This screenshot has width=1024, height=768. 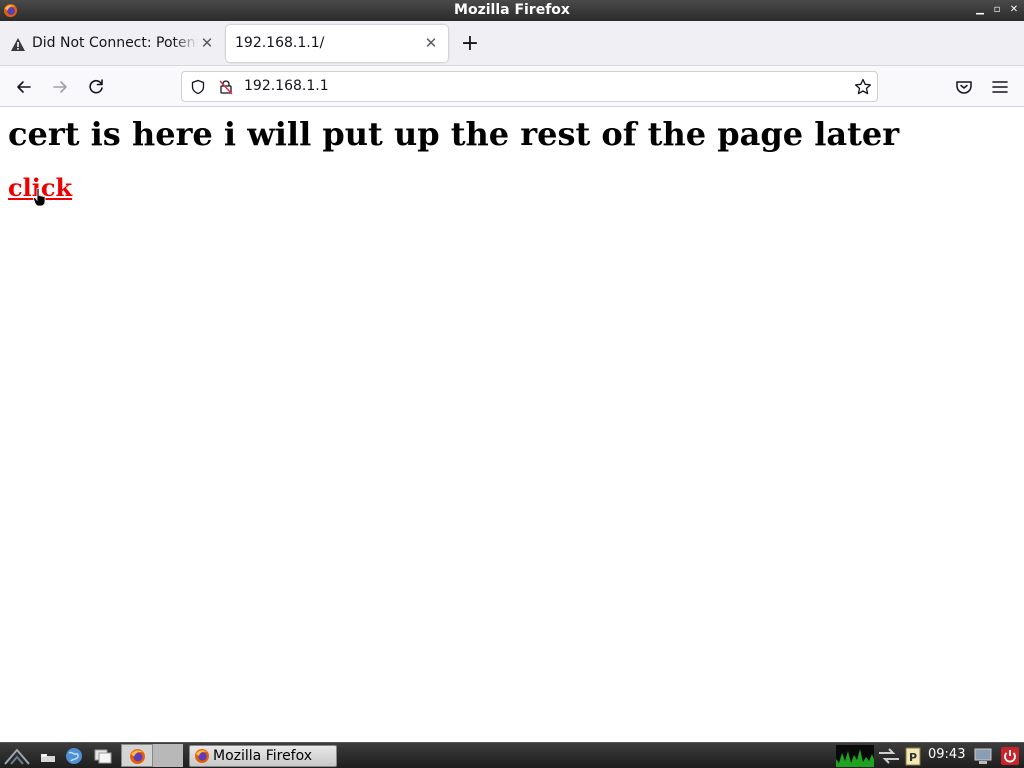 I want to click on shield-icon, so click(x=198, y=87).